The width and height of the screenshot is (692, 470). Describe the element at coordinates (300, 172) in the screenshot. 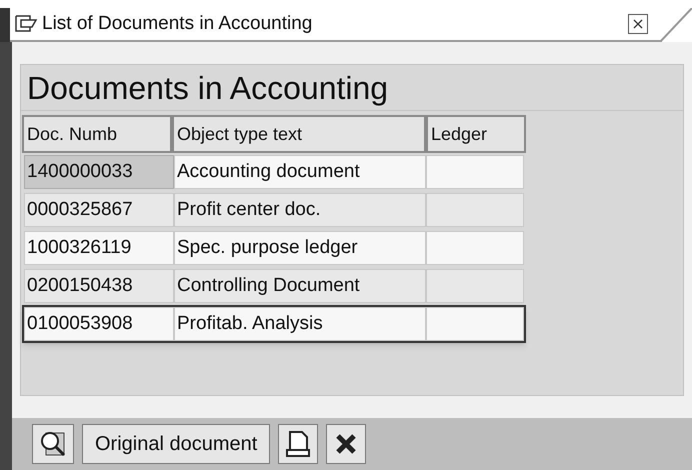

I see `table-cell: Accounting document` at that location.